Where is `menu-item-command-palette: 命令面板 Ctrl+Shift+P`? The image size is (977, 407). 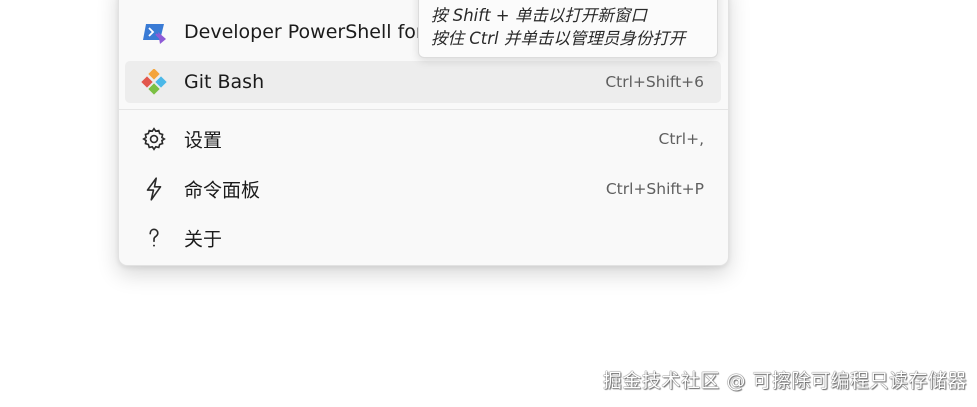
menu-item-command-palette: 命令面板 Ctrl+Shift+P is located at coordinates (423, 189).